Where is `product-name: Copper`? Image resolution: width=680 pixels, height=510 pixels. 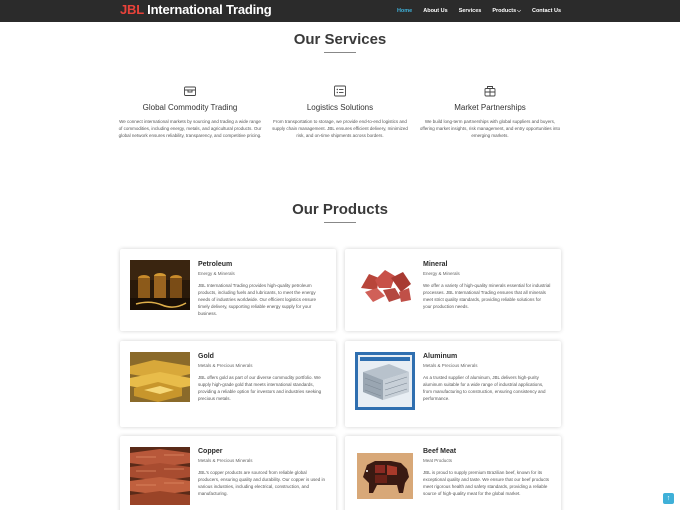
product-name: Copper is located at coordinates (210, 451).